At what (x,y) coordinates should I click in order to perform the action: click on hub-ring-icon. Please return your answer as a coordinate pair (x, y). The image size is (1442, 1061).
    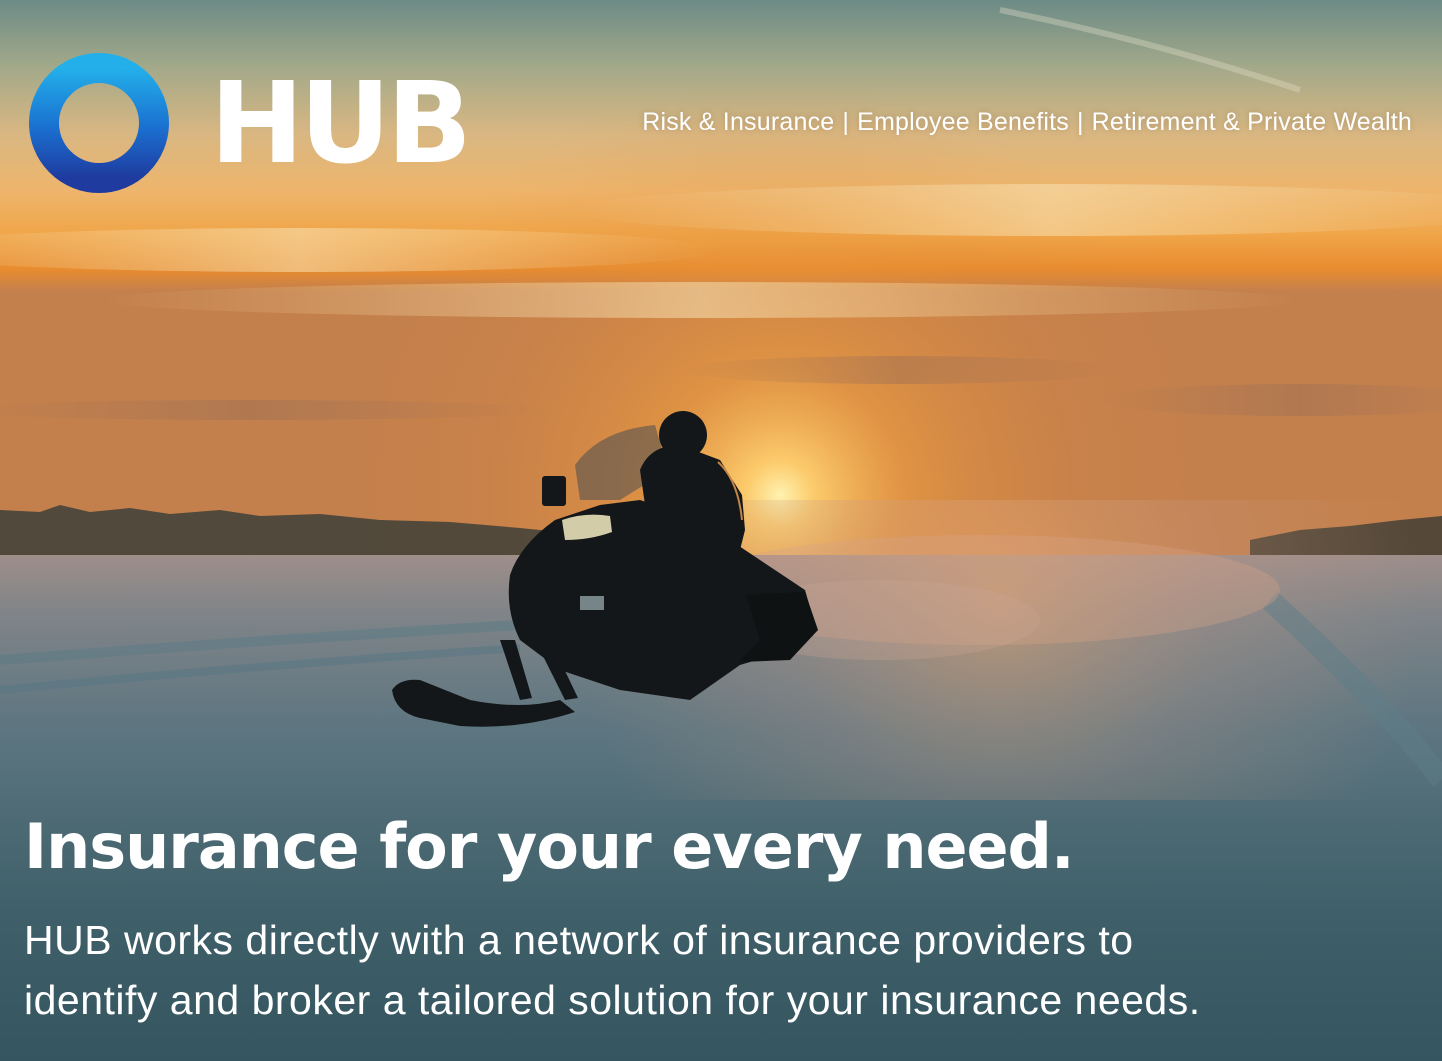
    Looking at the image, I should click on (99, 123).